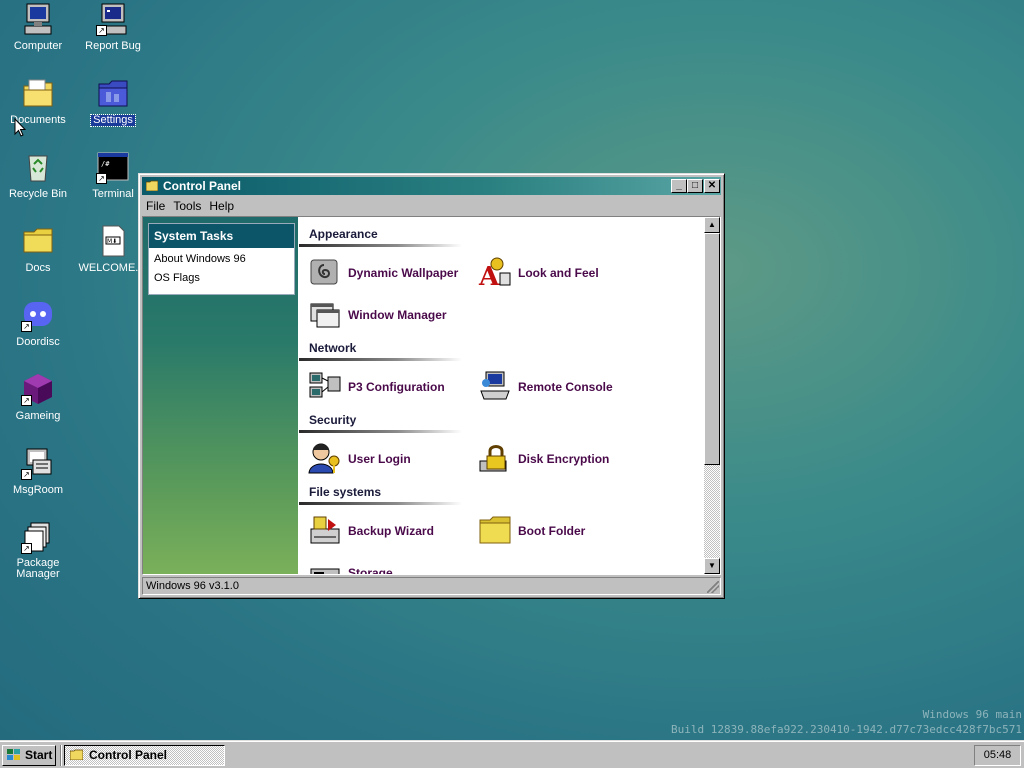  I want to click on section-file-systems: File systems, so click(380, 495).